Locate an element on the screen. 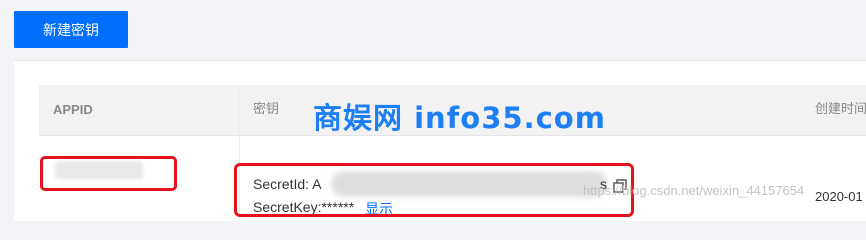 The image size is (866, 240). header-appid: APPID is located at coordinates (73, 109).